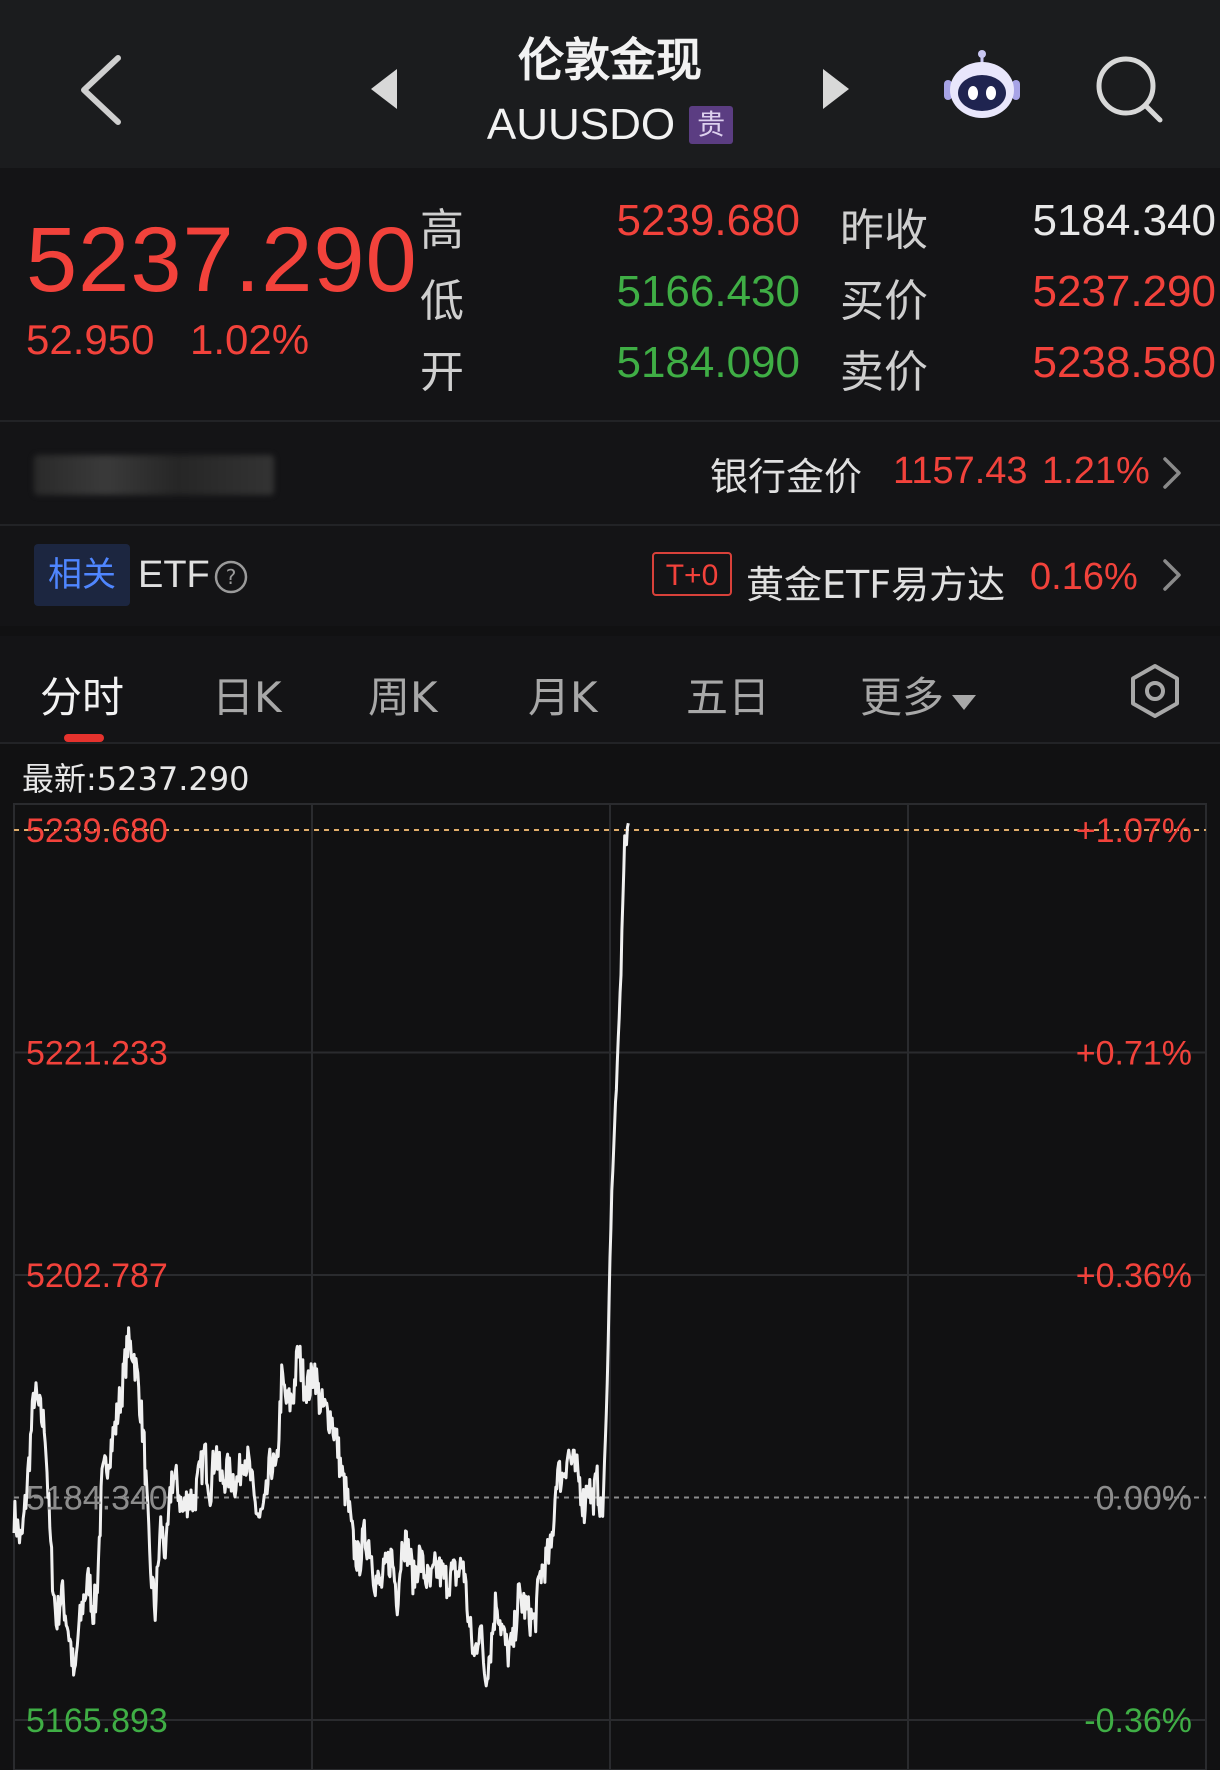  I want to click on caret-down-icon, so click(964, 702).